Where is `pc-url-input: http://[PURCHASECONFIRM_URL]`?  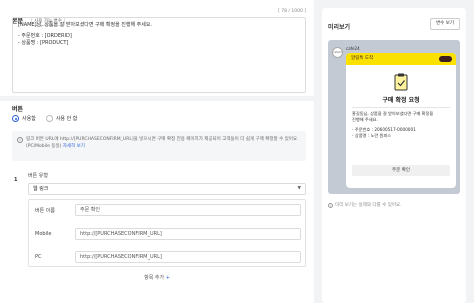 pc-url-input: http://[PURCHASECONFIRM_URL] is located at coordinates (188, 257).